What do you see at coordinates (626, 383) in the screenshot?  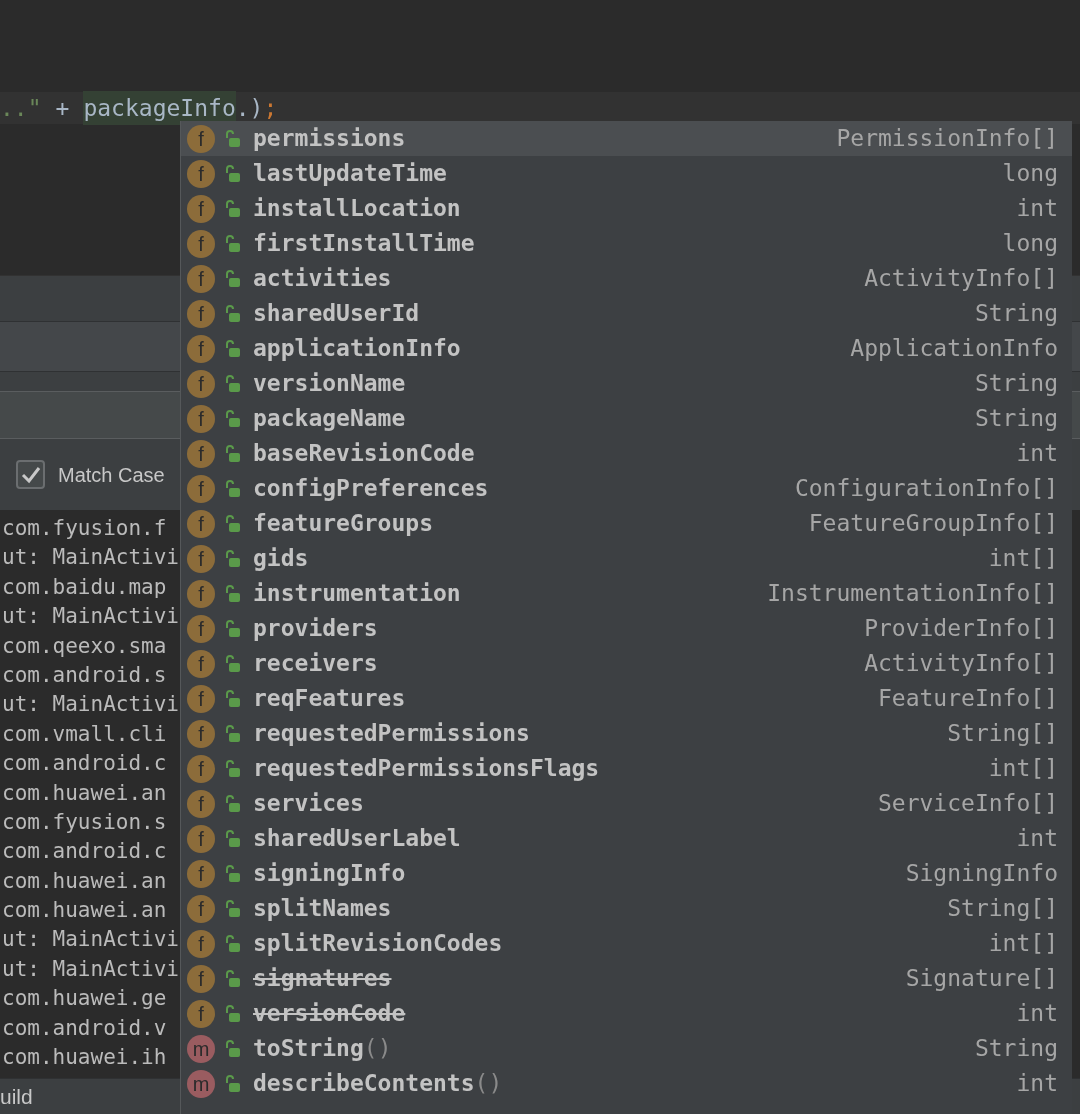 I see `completion-item: f versionName String` at bounding box center [626, 383].